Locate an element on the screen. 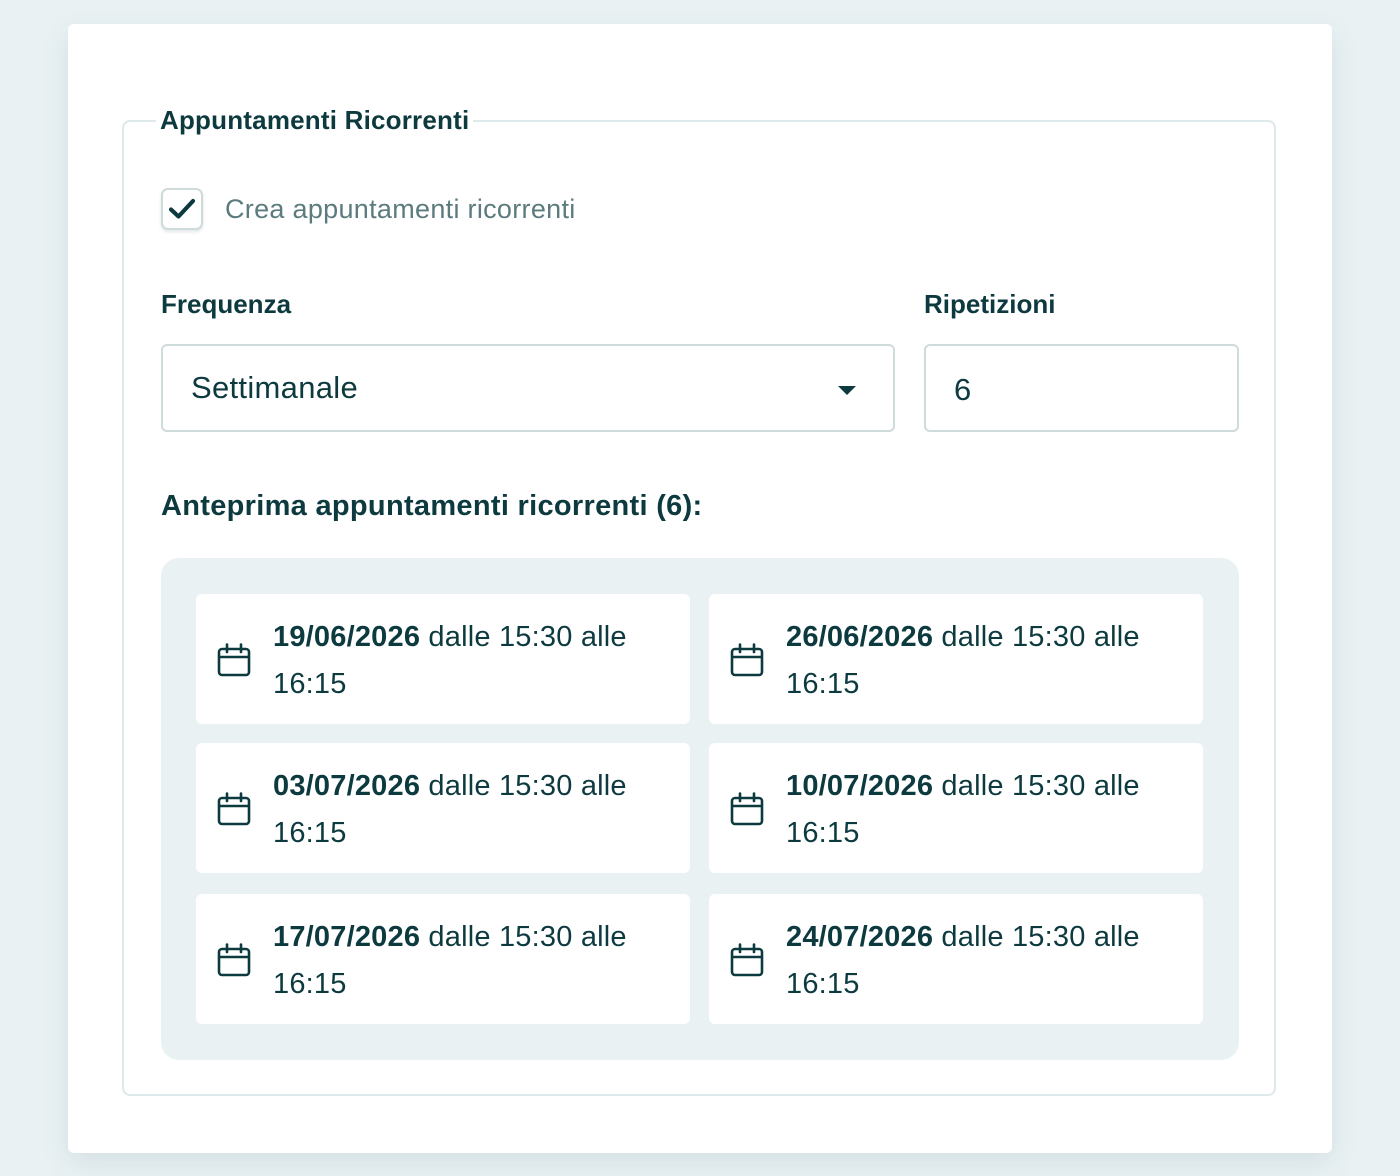  check-icon is located at coordinates (182, 208).